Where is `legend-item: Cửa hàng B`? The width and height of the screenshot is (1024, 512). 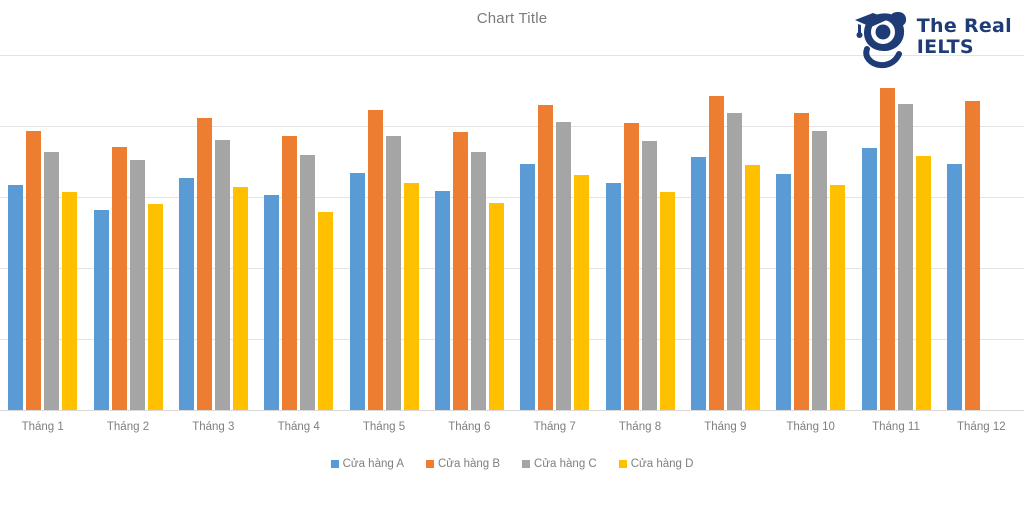 legend-item: Cửa hàng B is located at coordinates (463, 464).